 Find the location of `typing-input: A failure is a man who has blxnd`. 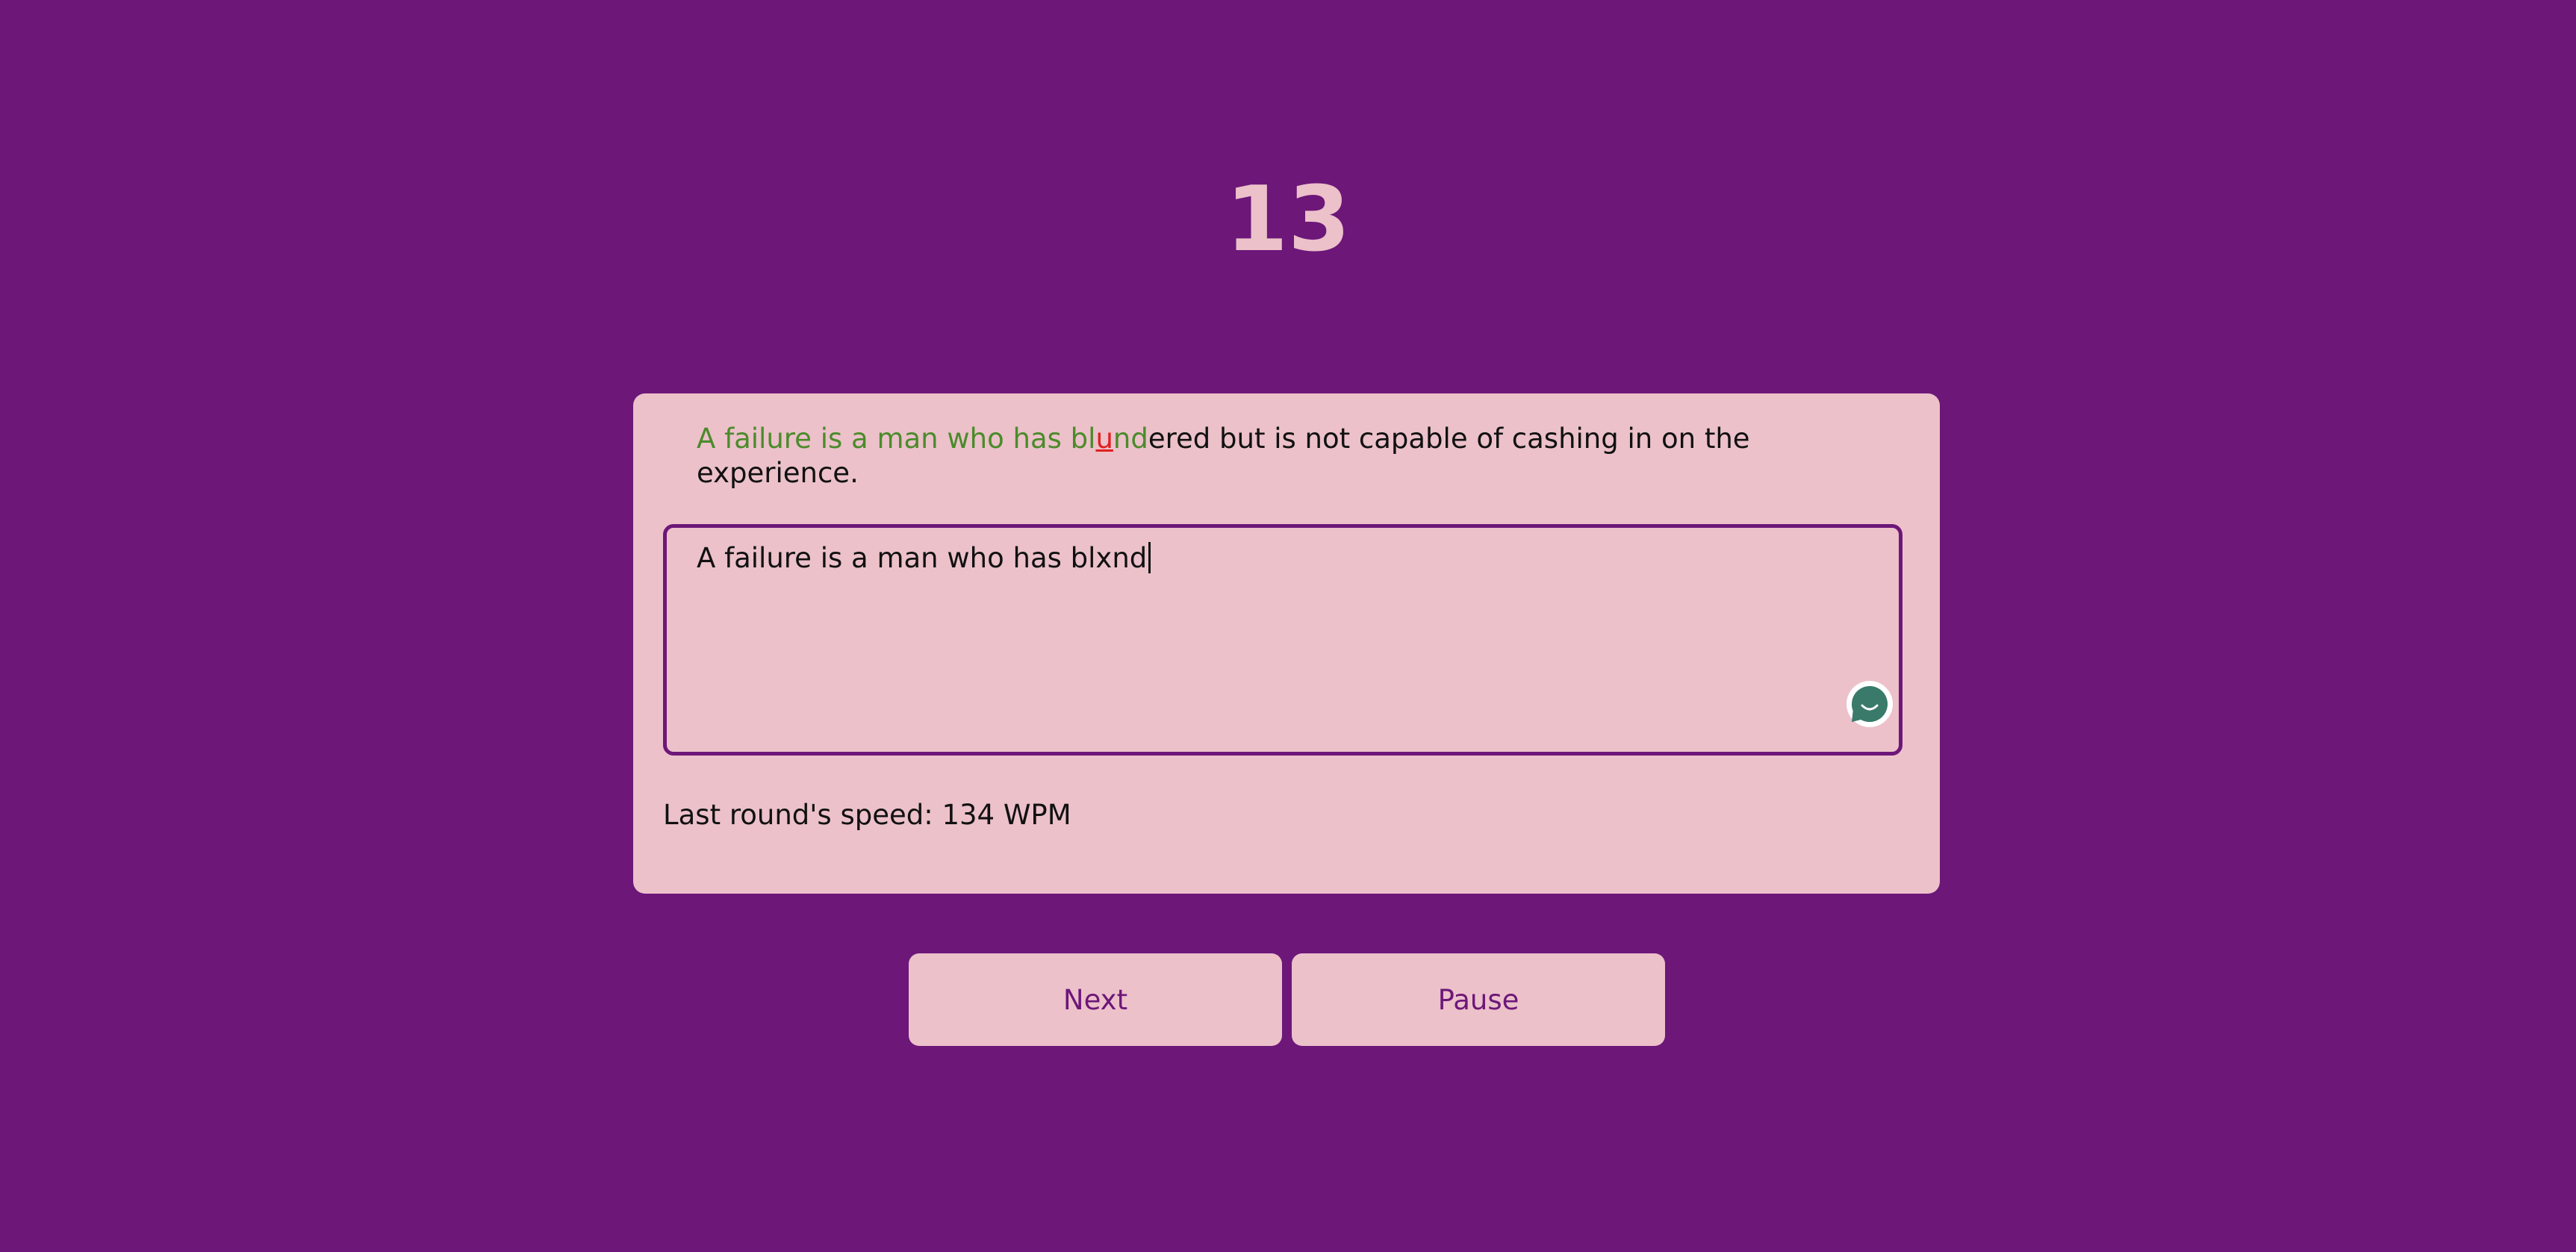

typing-input: A failure is a man who has blxnd is located at coordinates (1283, 640).